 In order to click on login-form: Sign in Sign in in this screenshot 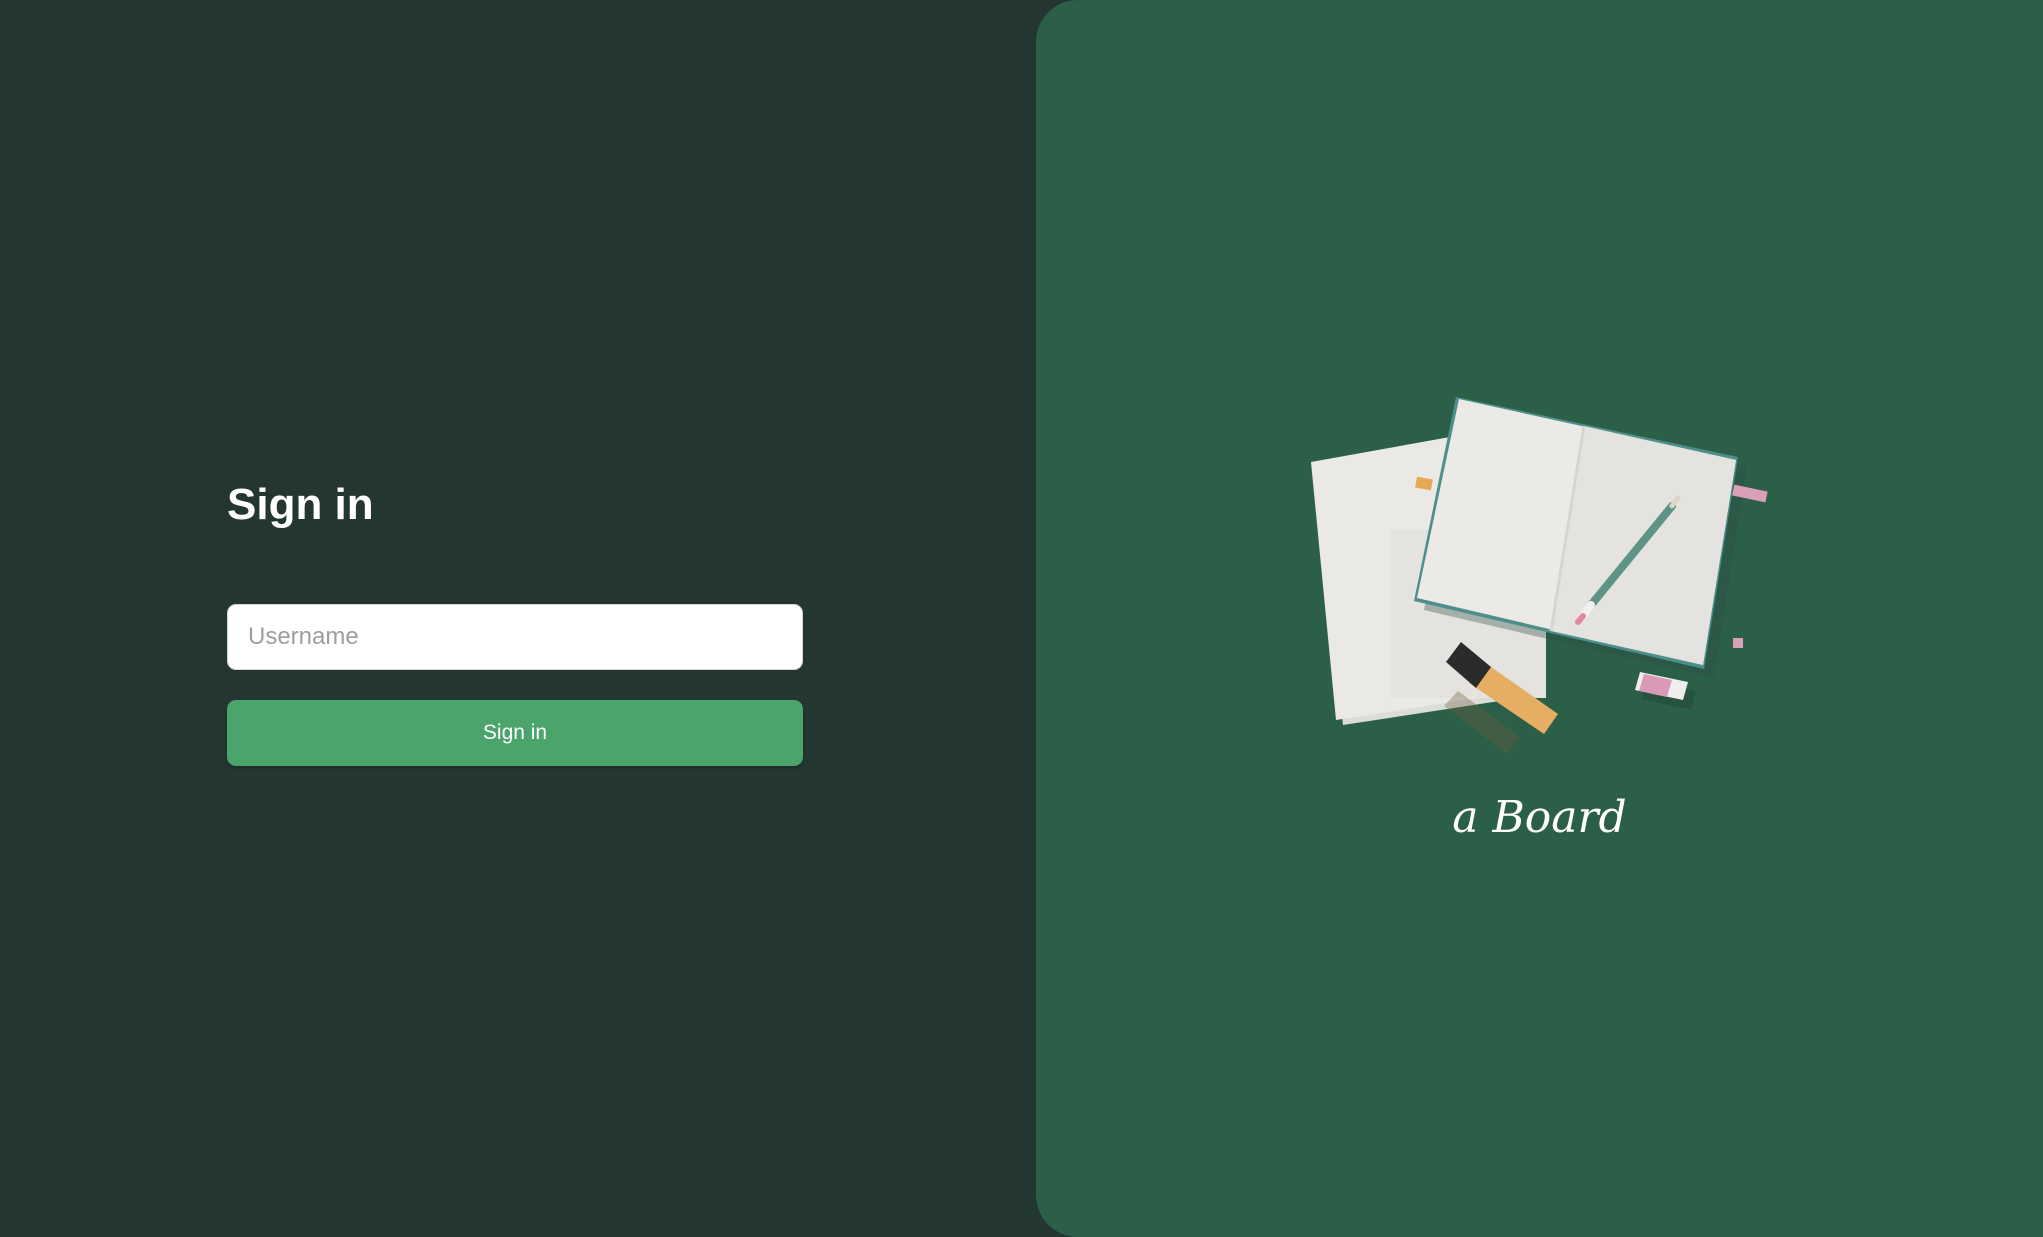, I will do `click(515, 621)`.